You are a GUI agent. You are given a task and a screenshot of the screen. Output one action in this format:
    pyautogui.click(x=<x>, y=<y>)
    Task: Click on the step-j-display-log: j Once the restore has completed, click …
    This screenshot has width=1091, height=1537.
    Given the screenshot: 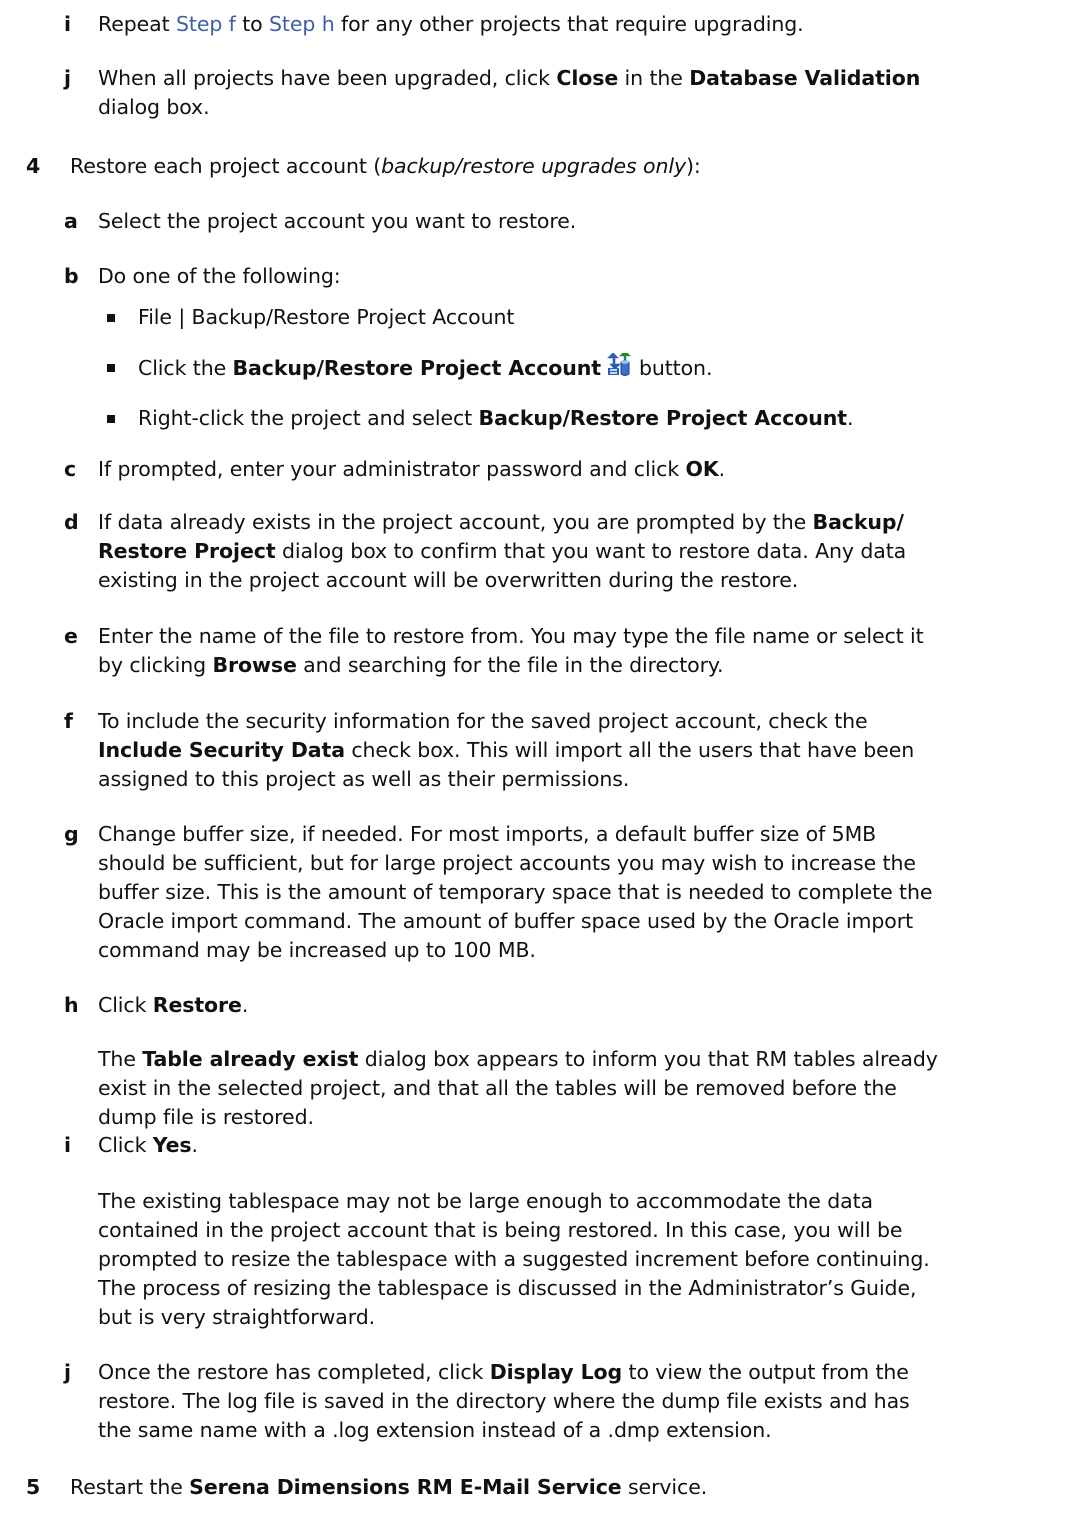 What is the action you would take?
    pyautogui.click(x=487, y=1401)
    